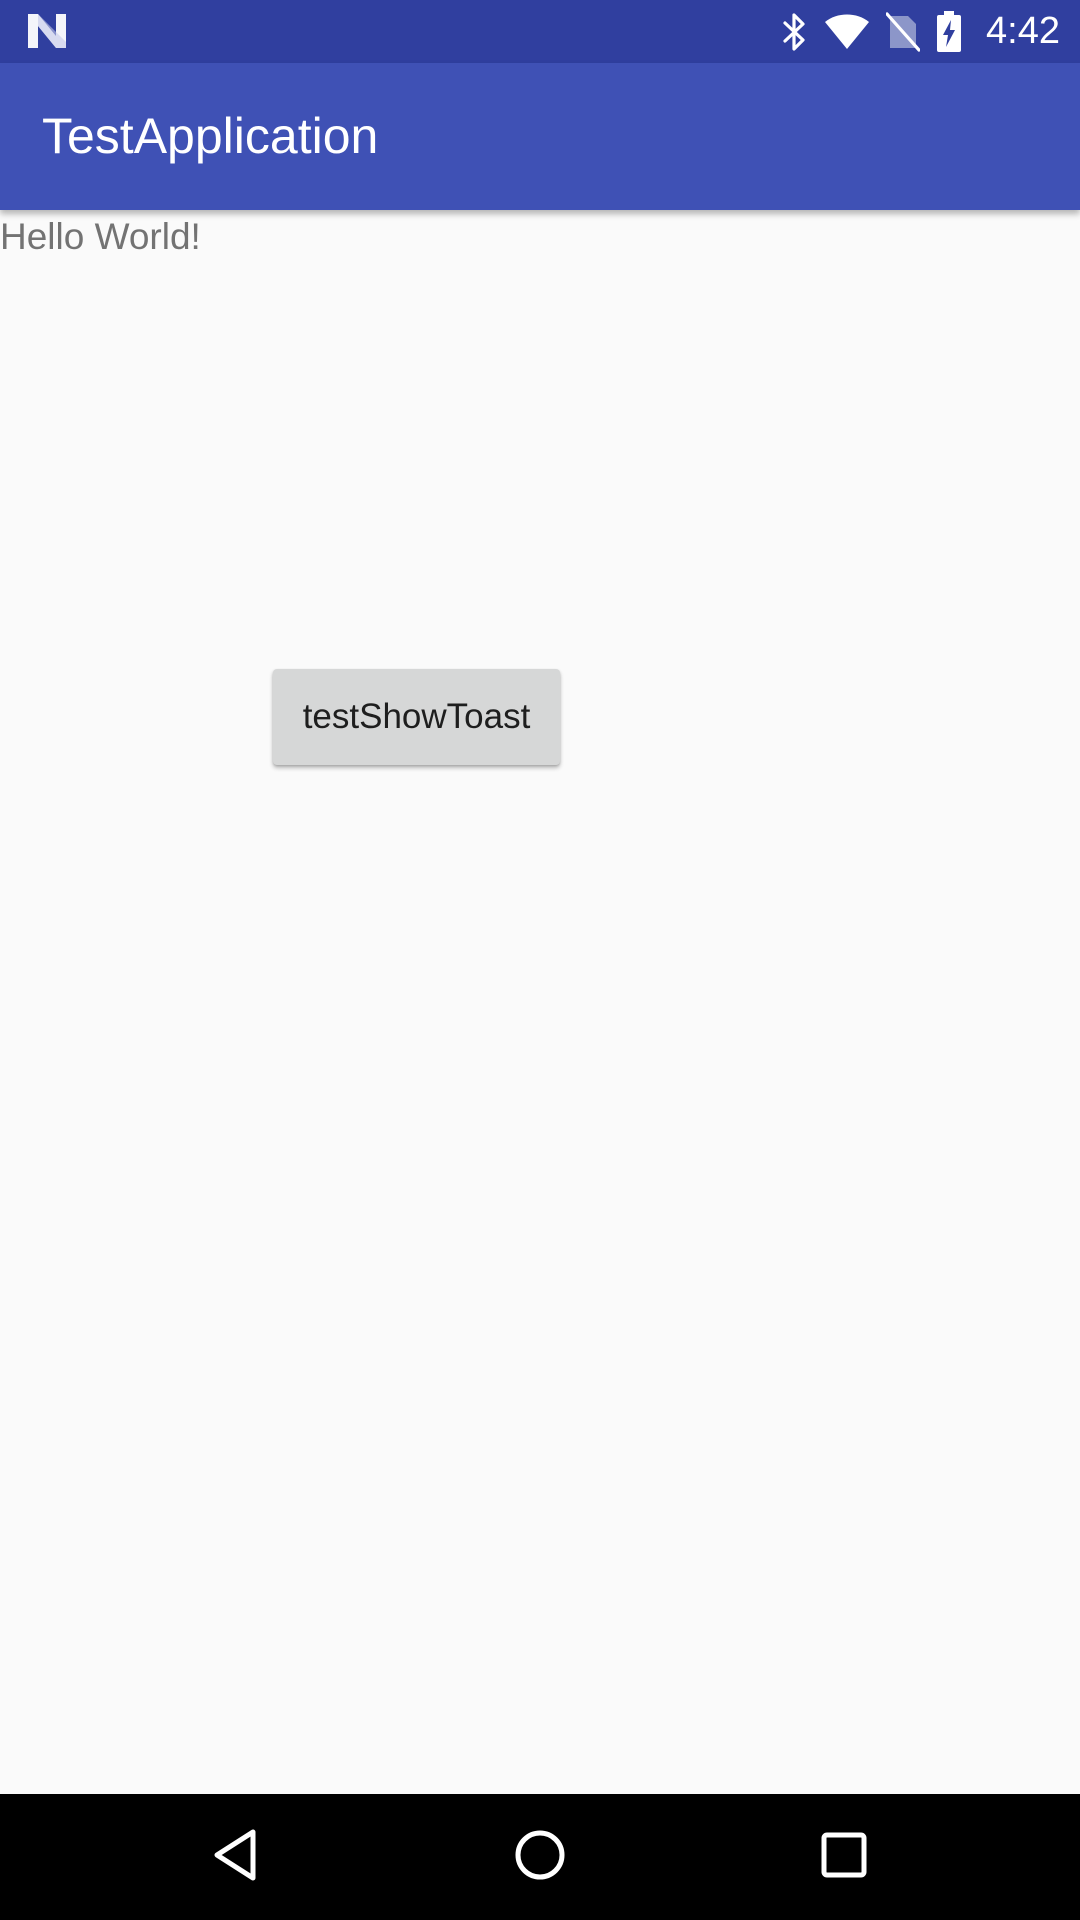  What do you see at coordinates (540, 136) in the screenshot?
I see `app-bar: TestApplication` at bounding box center [540, 136].